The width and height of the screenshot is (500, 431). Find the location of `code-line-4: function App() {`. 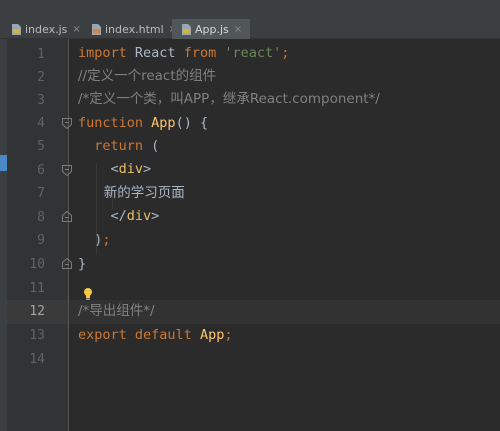

code-line-4: function App() { is located at coordinates (143, 123).